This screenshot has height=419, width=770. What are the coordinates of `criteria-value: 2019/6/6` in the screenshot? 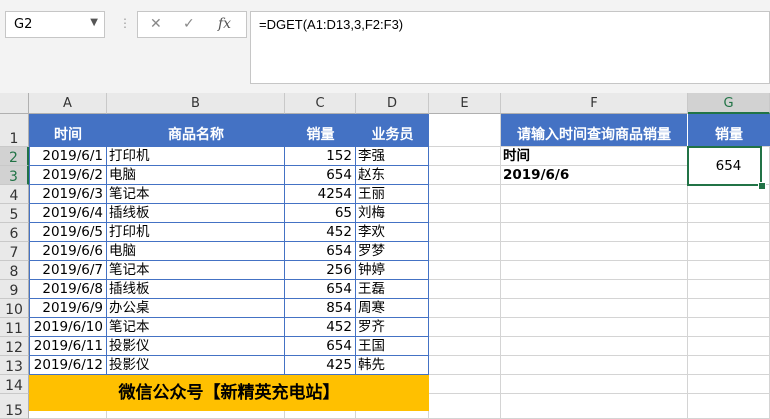 It's located at (594, 175).